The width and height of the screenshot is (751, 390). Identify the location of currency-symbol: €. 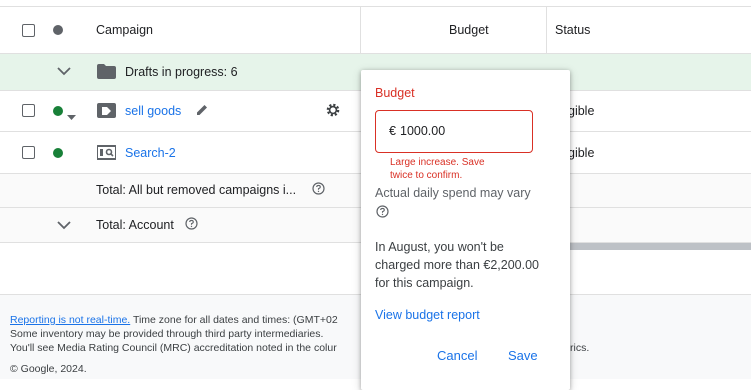
(392, 131).